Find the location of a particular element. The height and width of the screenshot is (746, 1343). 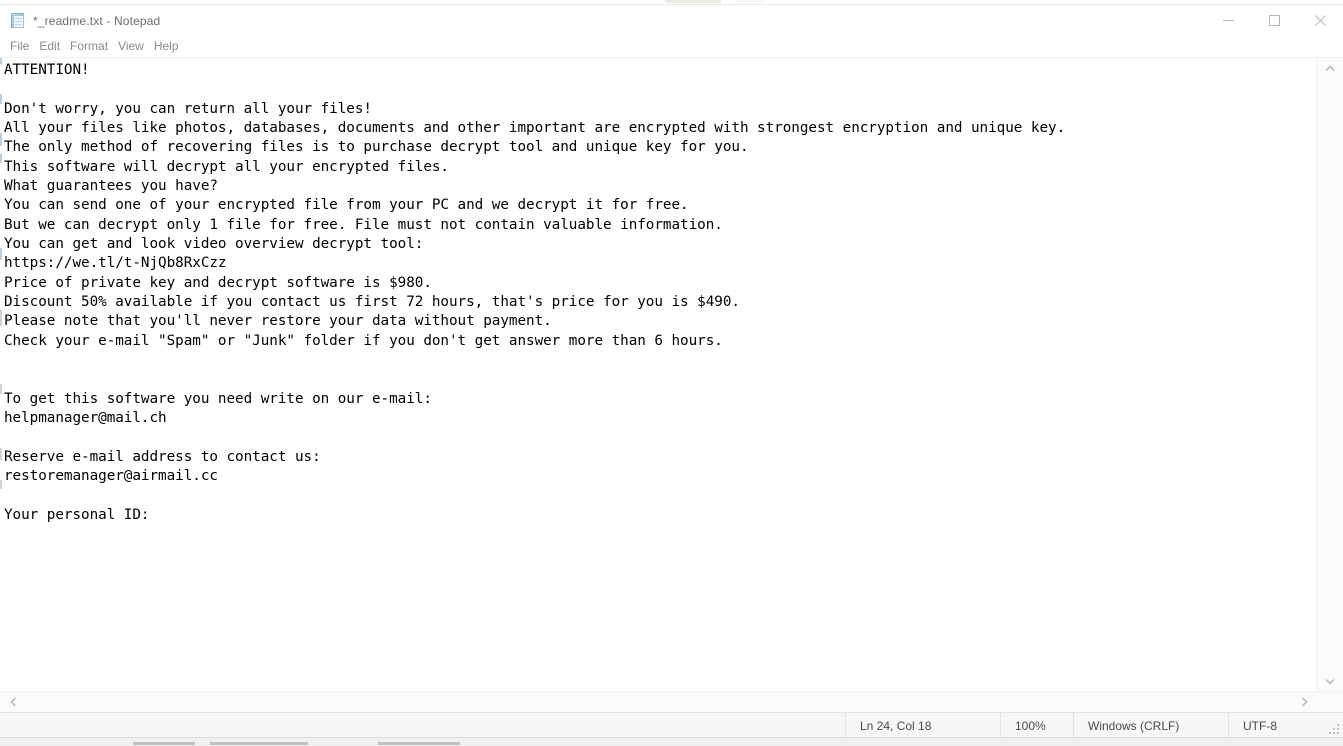

scroll-right-button is located at coordinates (1304, 702).